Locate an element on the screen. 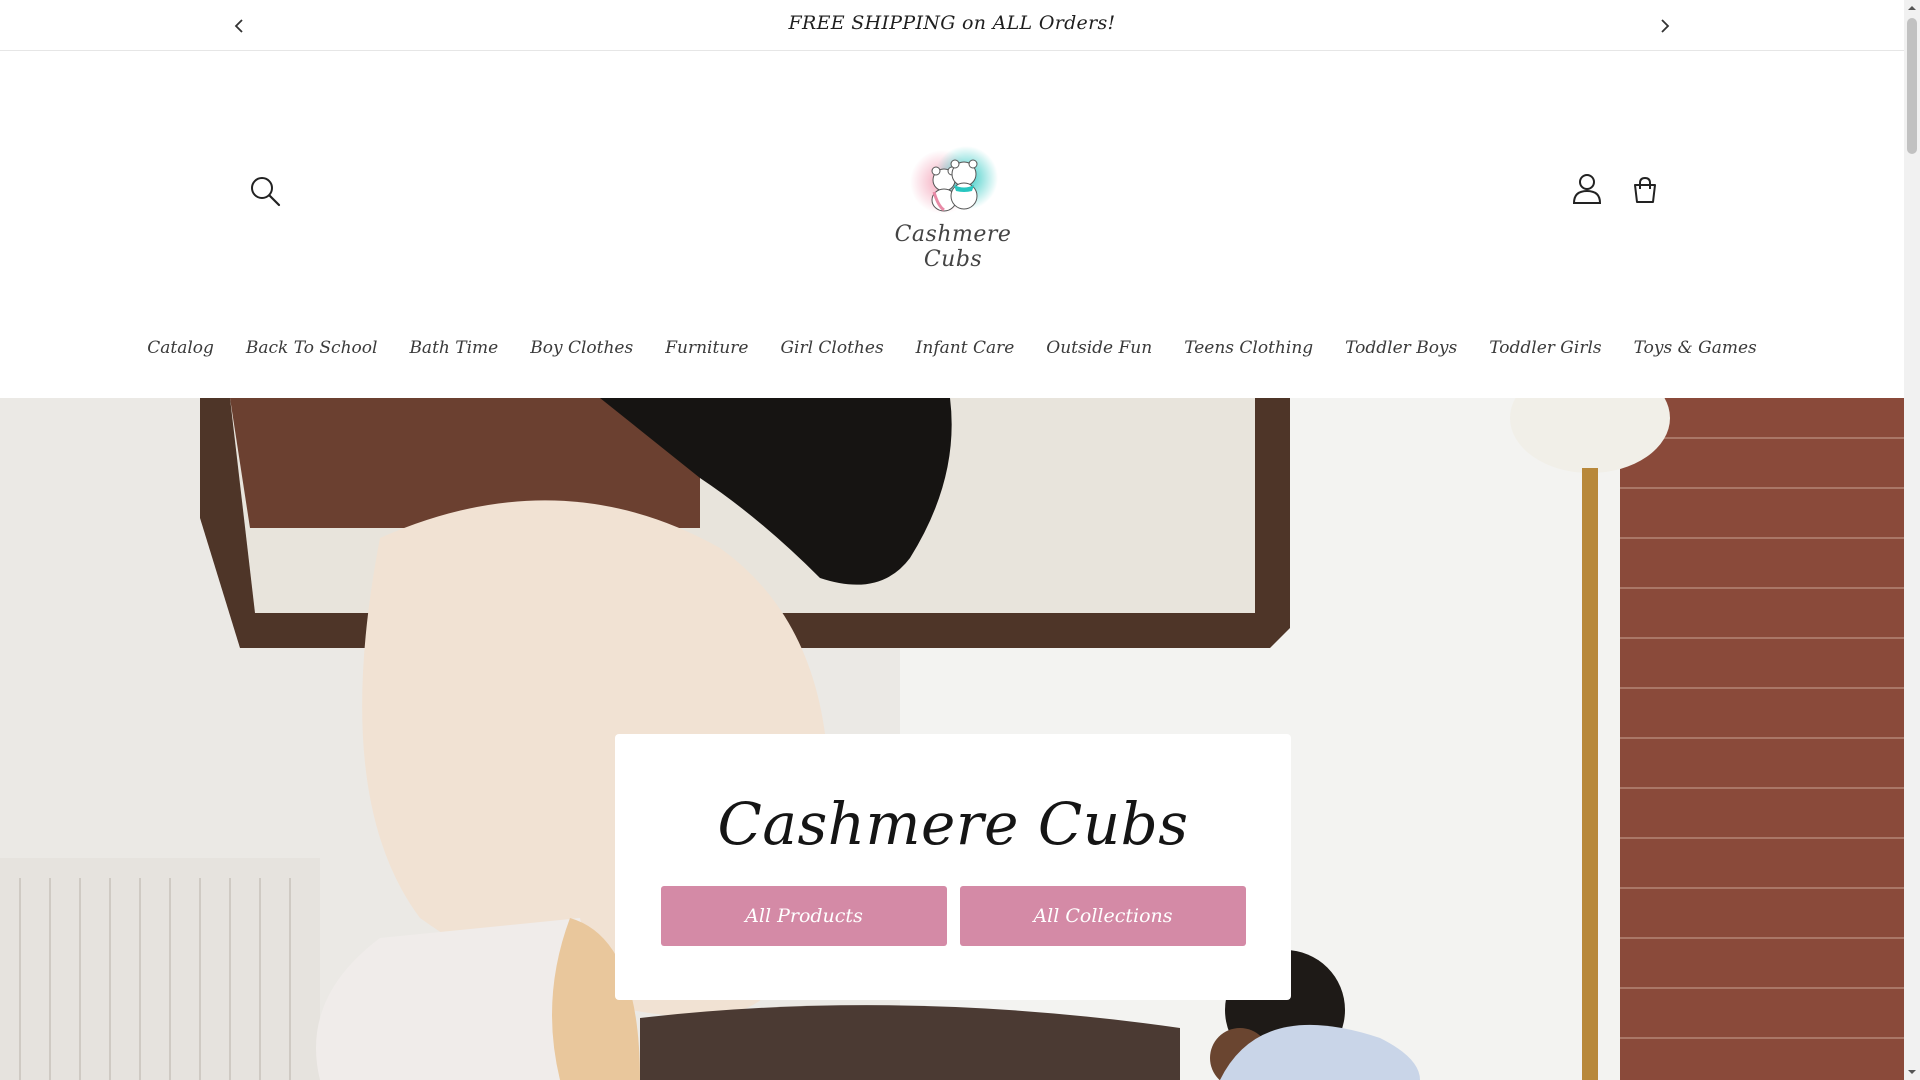  all-collections-button: All Collections is located at coordinates (1103, 916).